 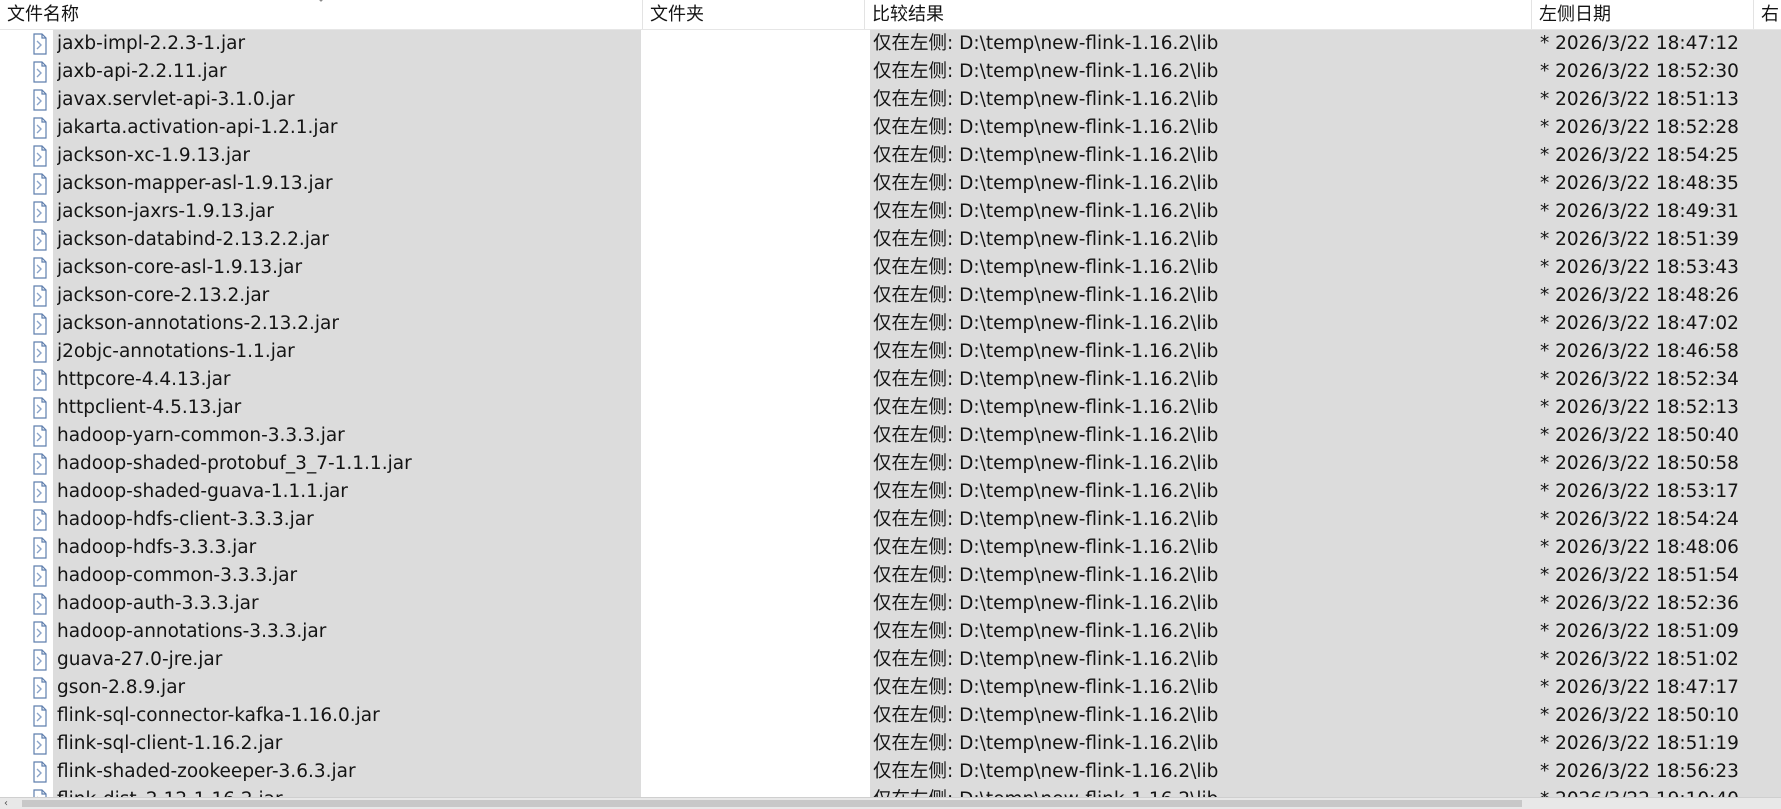 What do you see at coordinates (1639, 631) in the screenshot?
I see `left-date-cell: * 2026/3/22 18:51:09` at bounding box center [1639, 631].